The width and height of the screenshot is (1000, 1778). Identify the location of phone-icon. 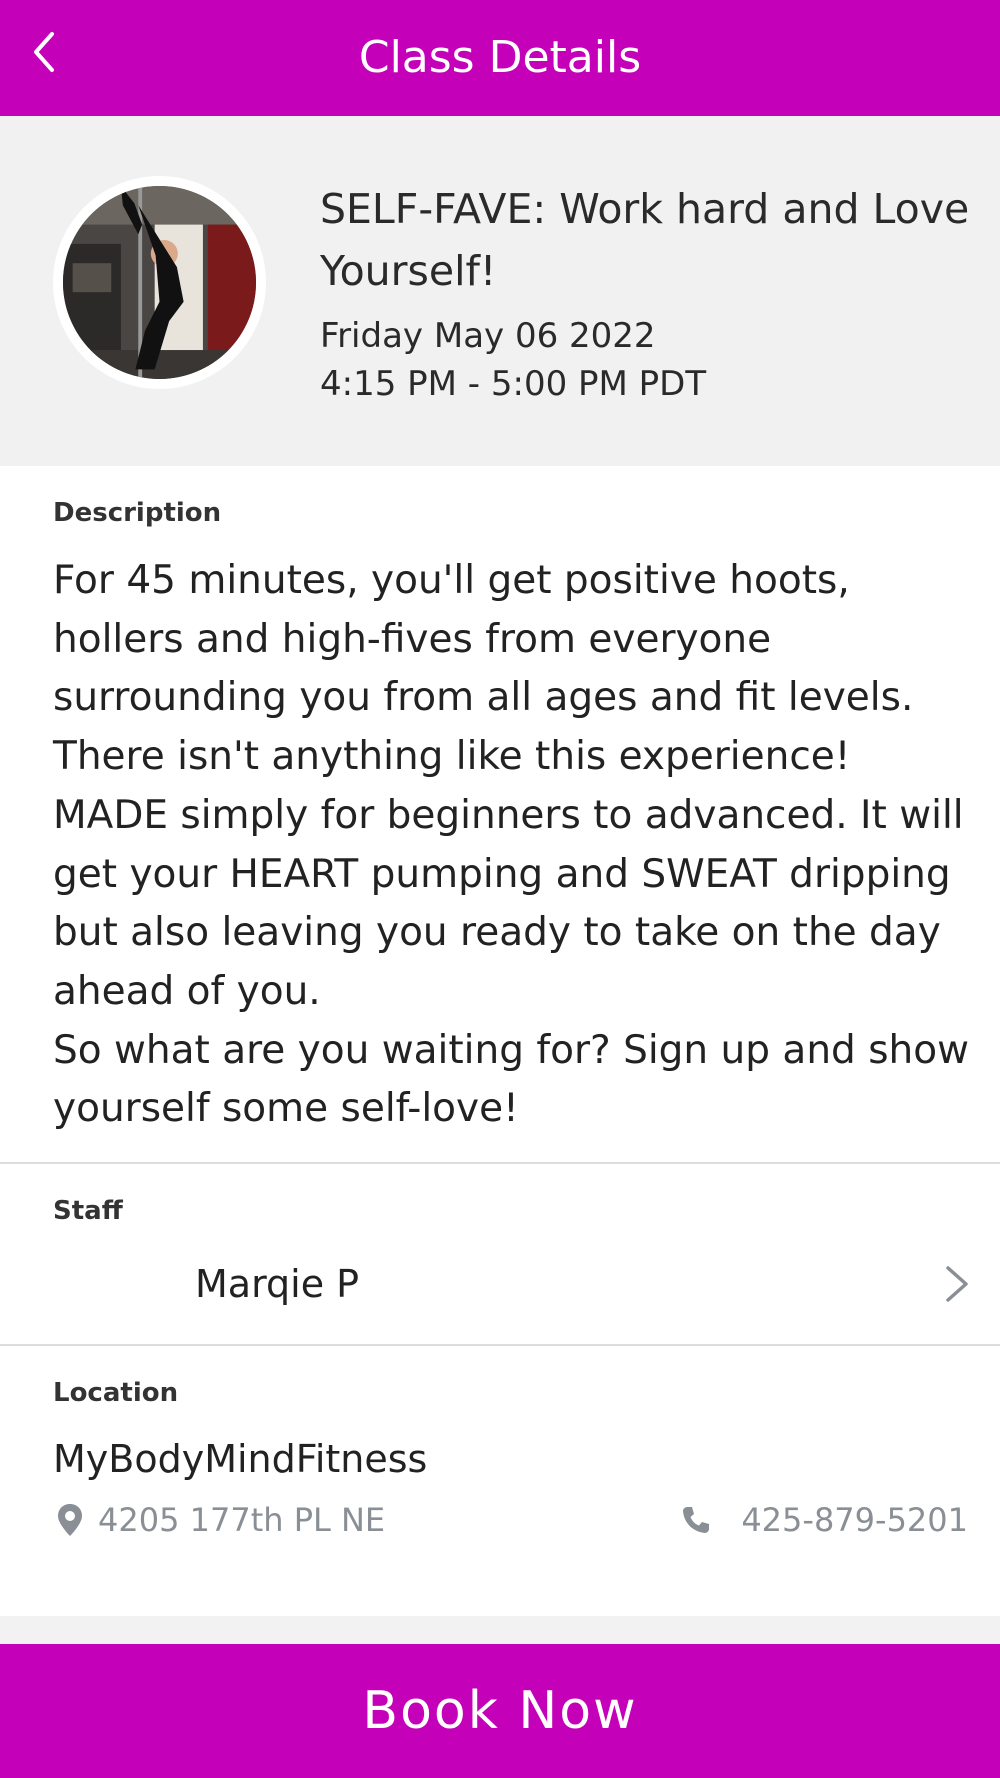
(696, 1520).